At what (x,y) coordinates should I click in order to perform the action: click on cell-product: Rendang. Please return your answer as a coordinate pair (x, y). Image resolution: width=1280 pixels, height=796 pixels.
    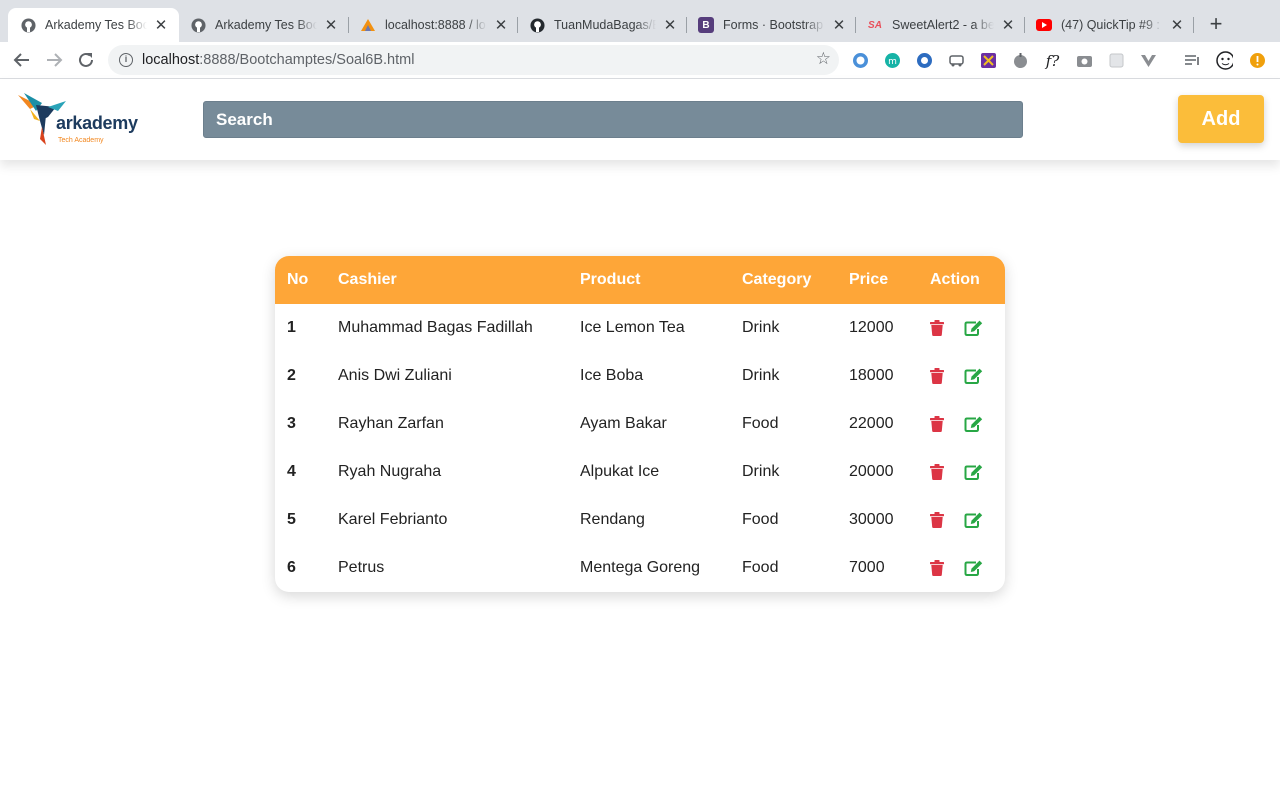
    Looking at the image, I should click on (612, 519).